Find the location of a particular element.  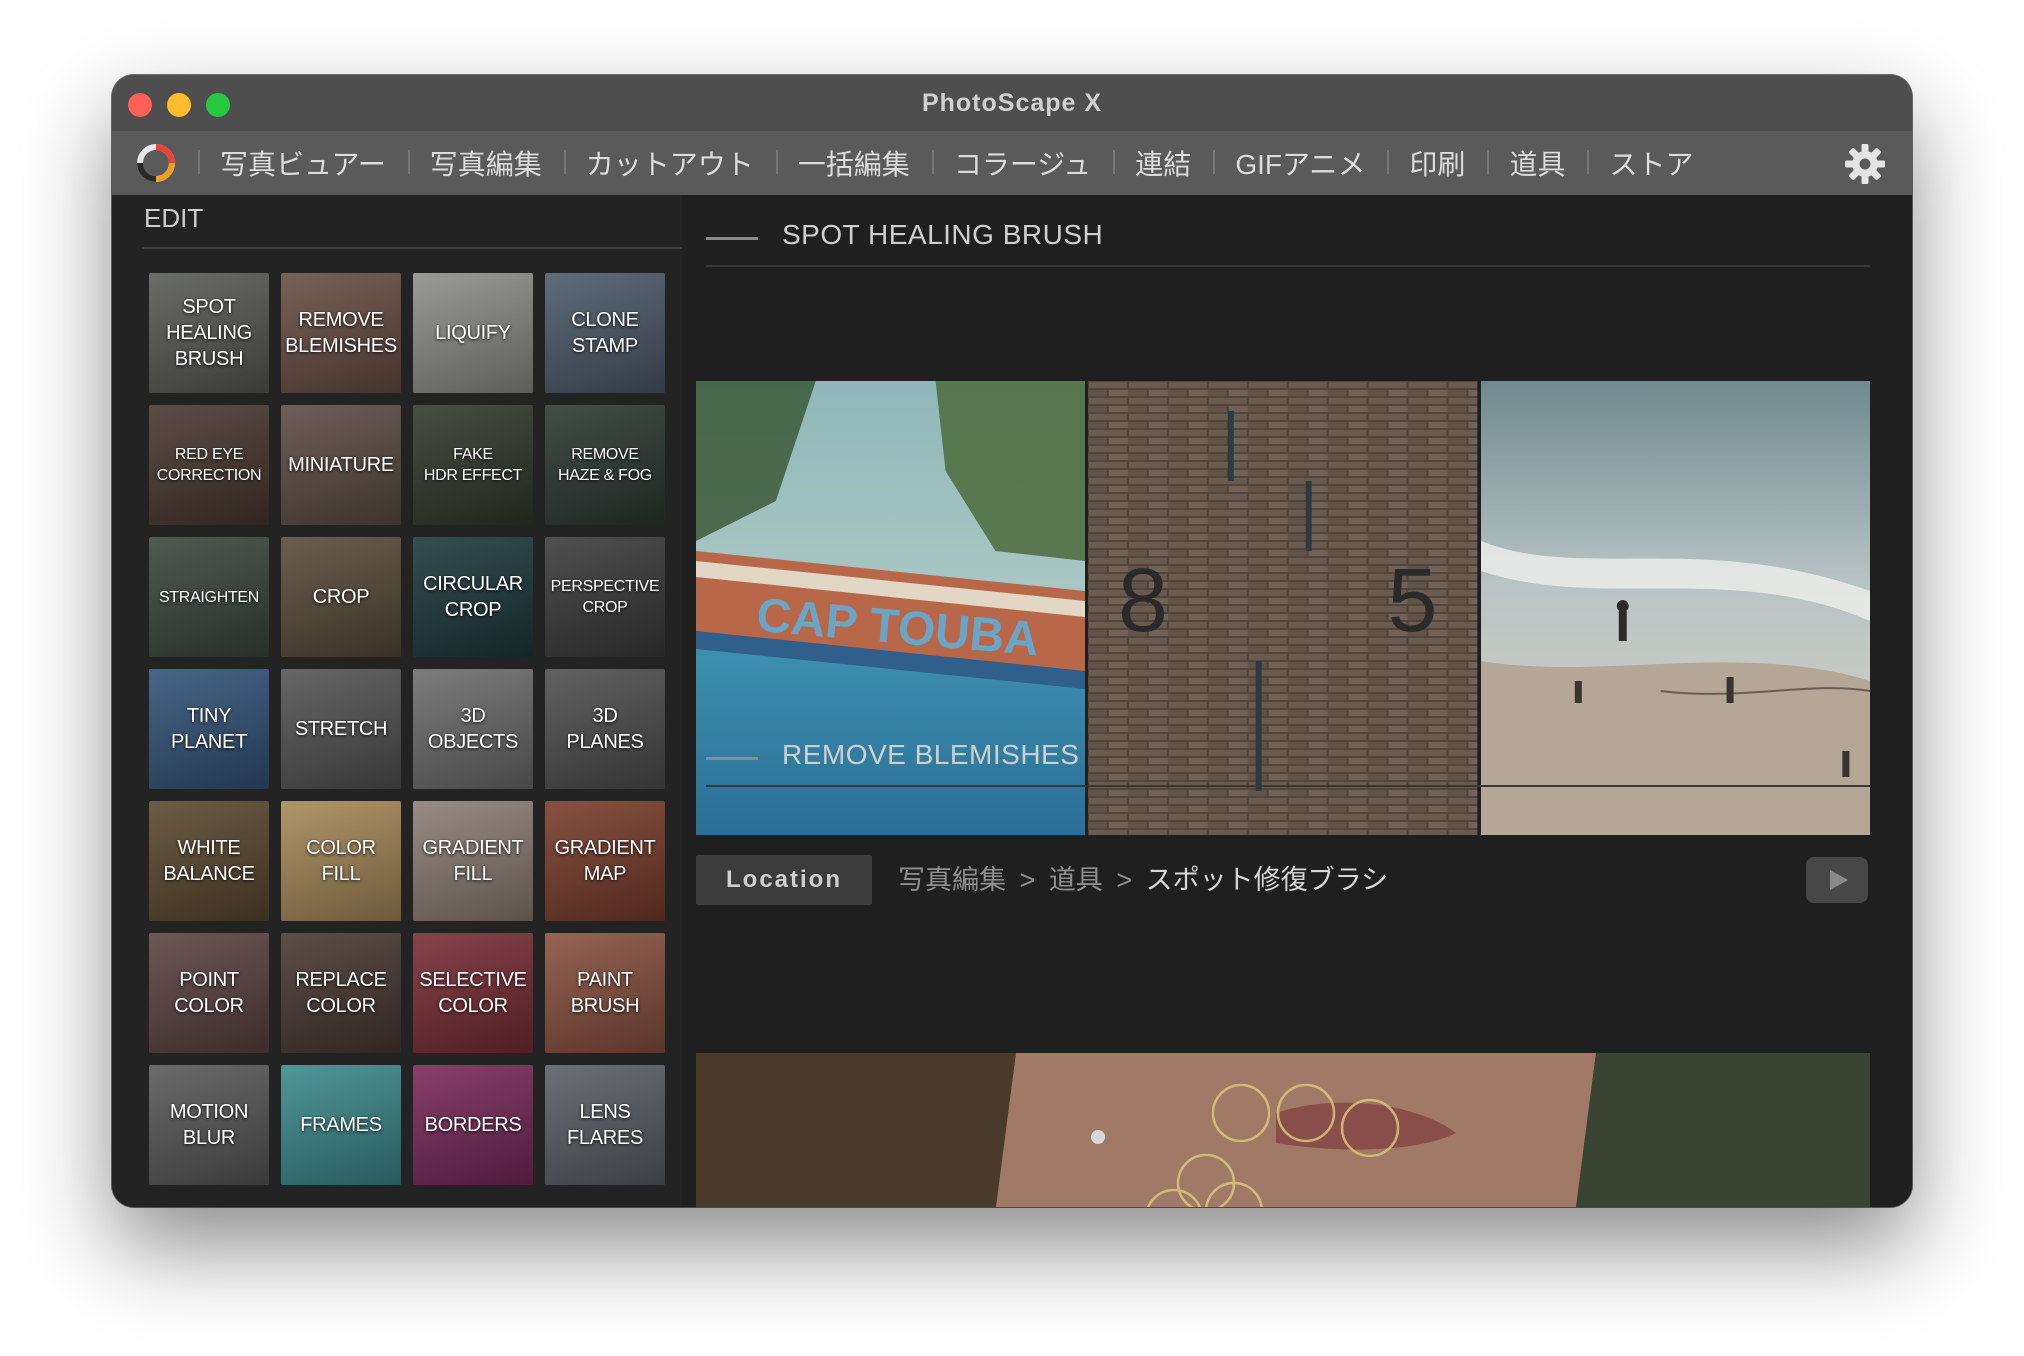

tool-tile: LIQUIFY is located at coordinates (473, 333).